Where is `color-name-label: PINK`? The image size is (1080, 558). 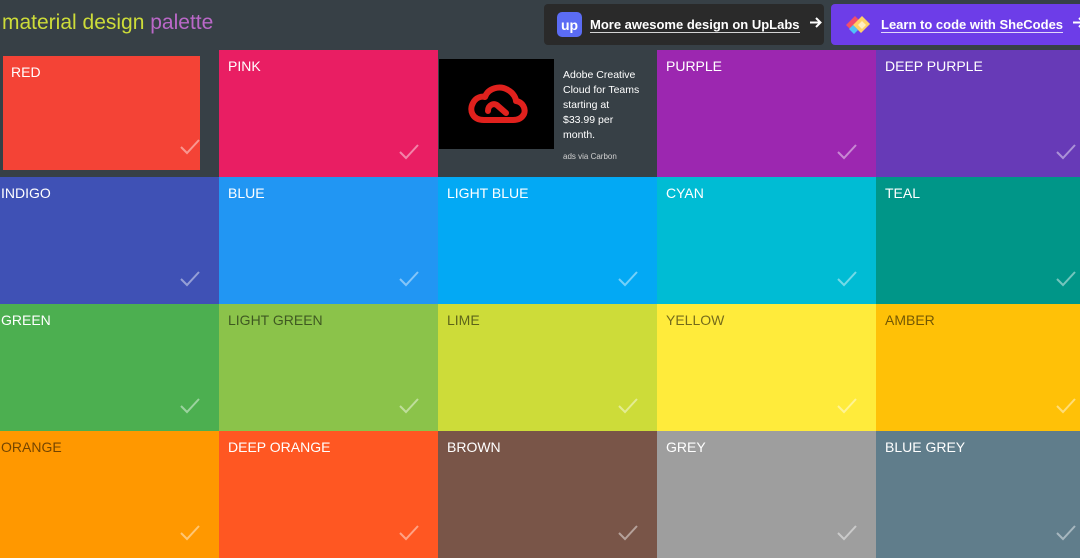 color-name-label: PINK is located at coordinates (244, 66).